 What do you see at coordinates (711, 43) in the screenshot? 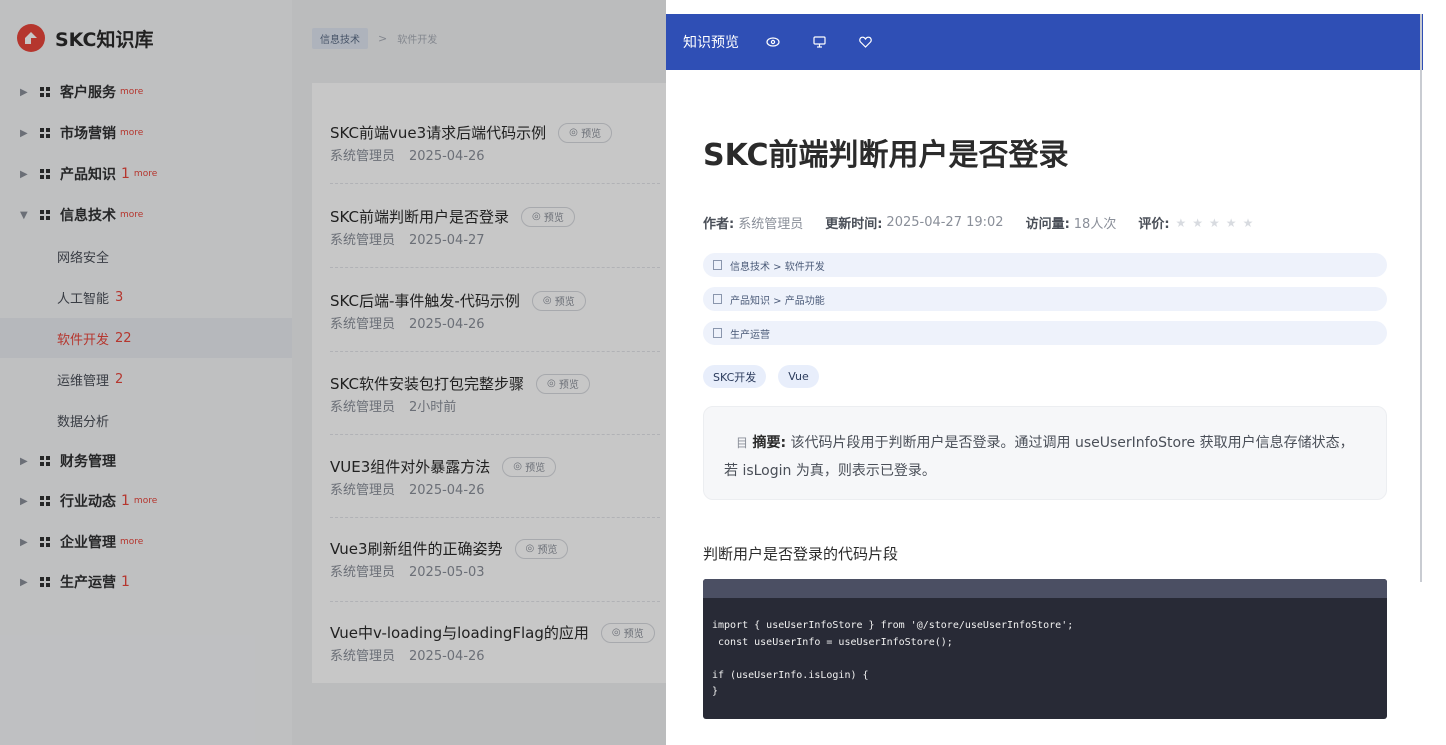
I see `drawer-title: 知识预览` at bounding box center [711, 43].